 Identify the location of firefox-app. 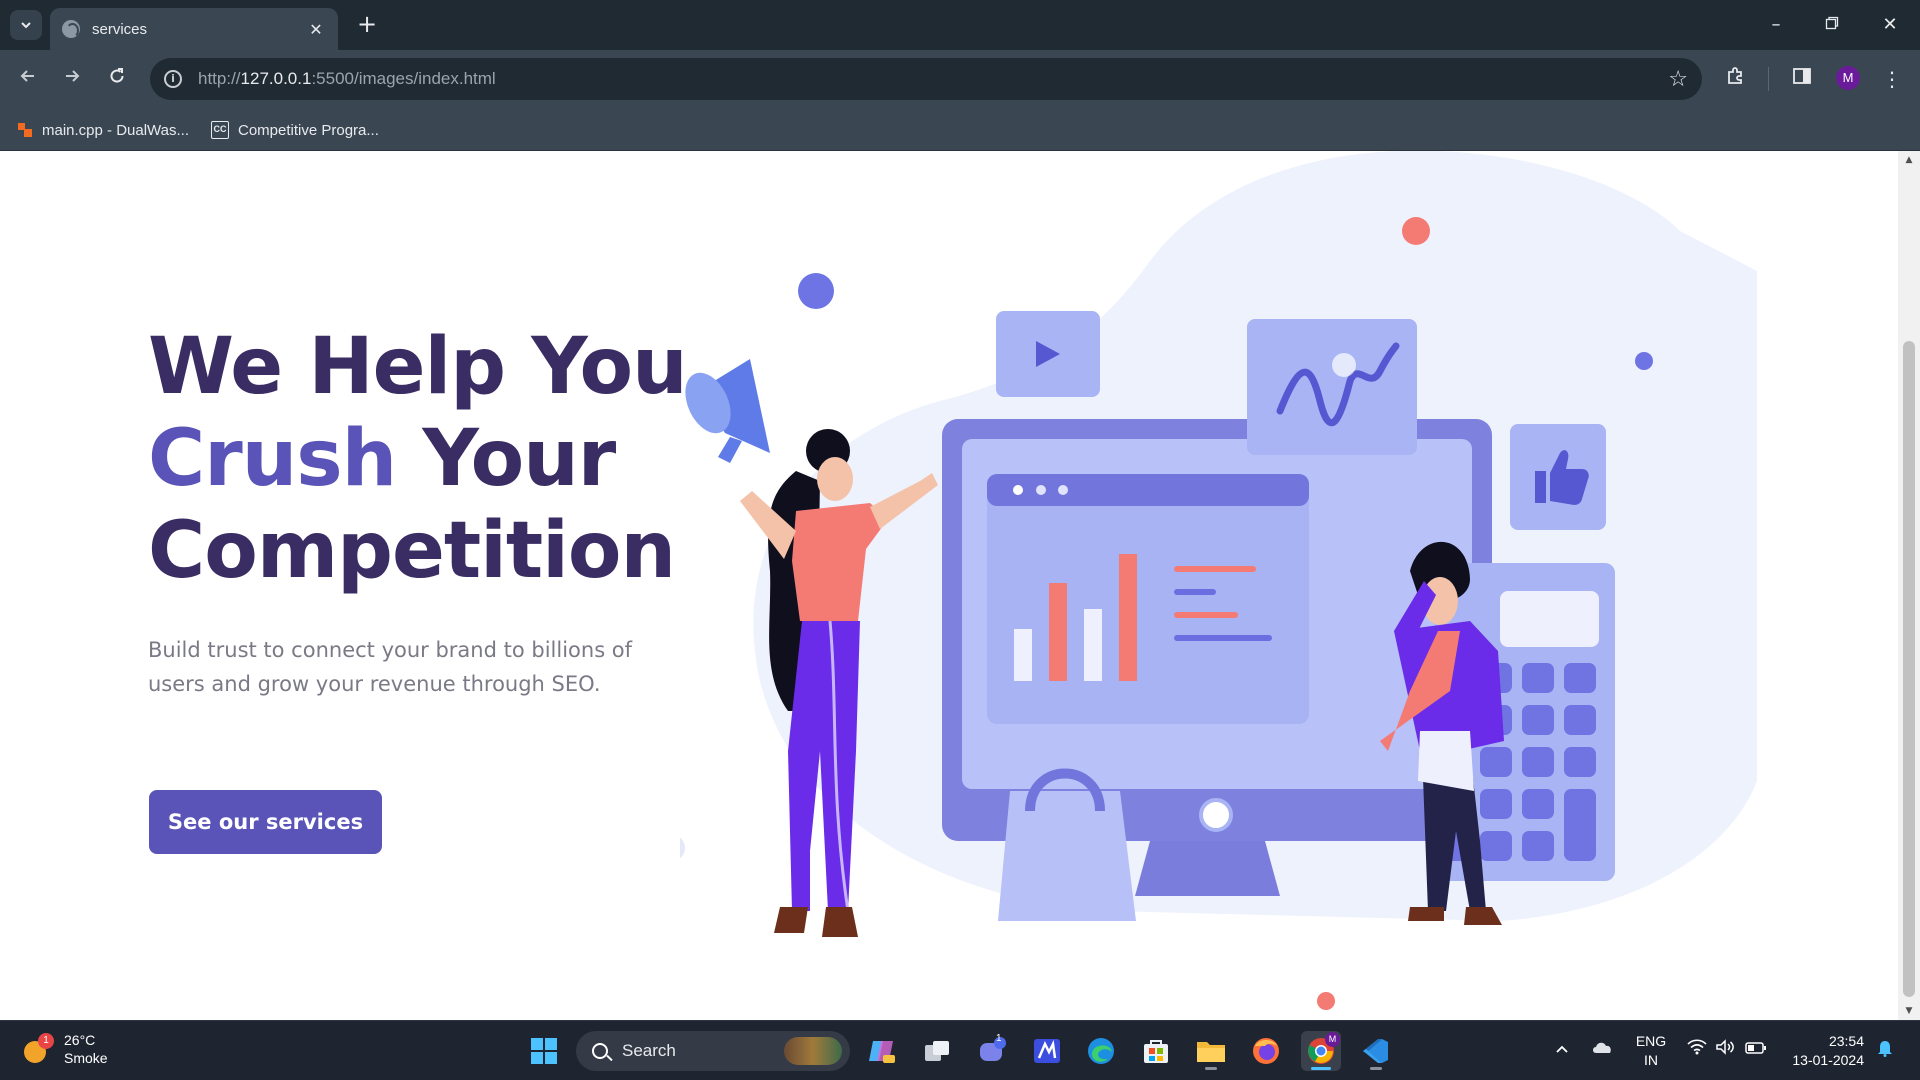
(1266, 1051).